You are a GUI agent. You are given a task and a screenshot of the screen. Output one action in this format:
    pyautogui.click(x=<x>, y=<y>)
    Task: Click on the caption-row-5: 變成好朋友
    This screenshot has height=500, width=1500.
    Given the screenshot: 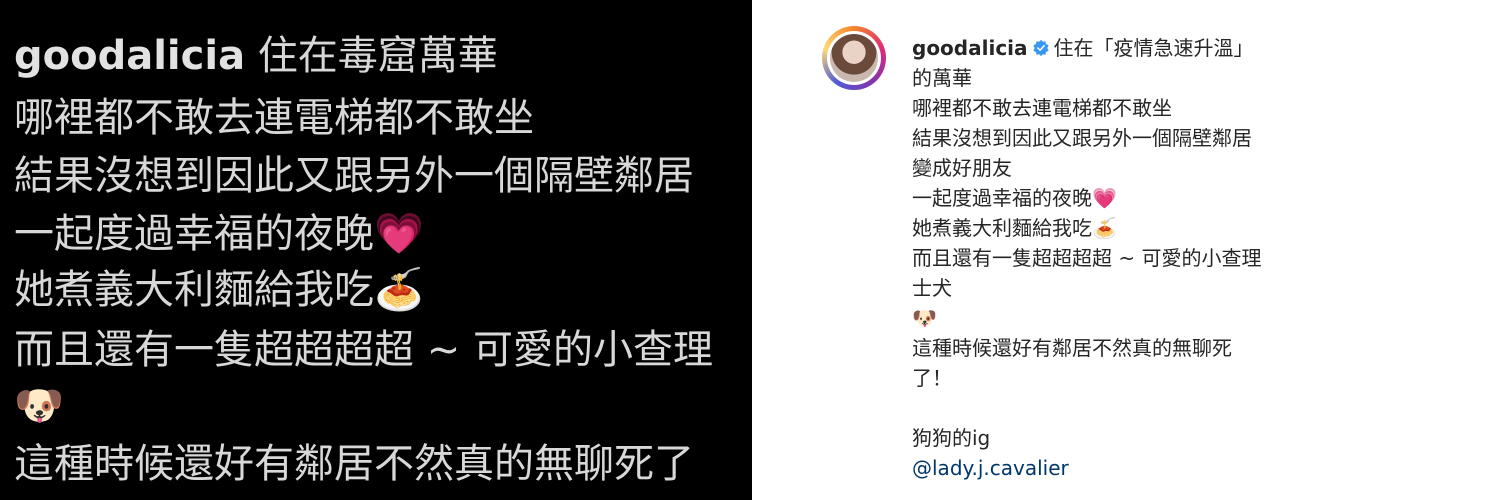 What is the action you would take?
    pyautogui.click(x=962, y=168)
    